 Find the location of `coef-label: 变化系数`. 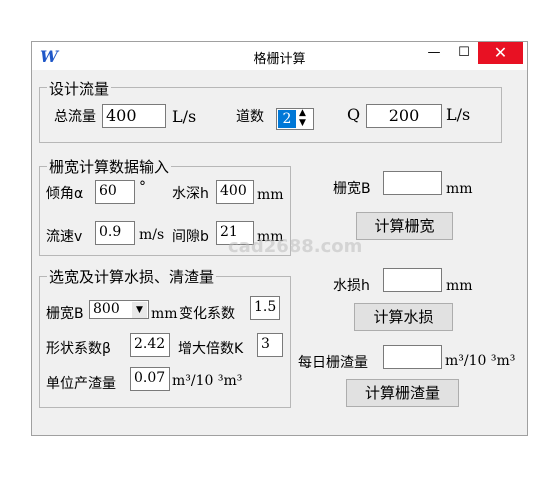

coef-label: 变化系数 is located at coordinates (207, 314).